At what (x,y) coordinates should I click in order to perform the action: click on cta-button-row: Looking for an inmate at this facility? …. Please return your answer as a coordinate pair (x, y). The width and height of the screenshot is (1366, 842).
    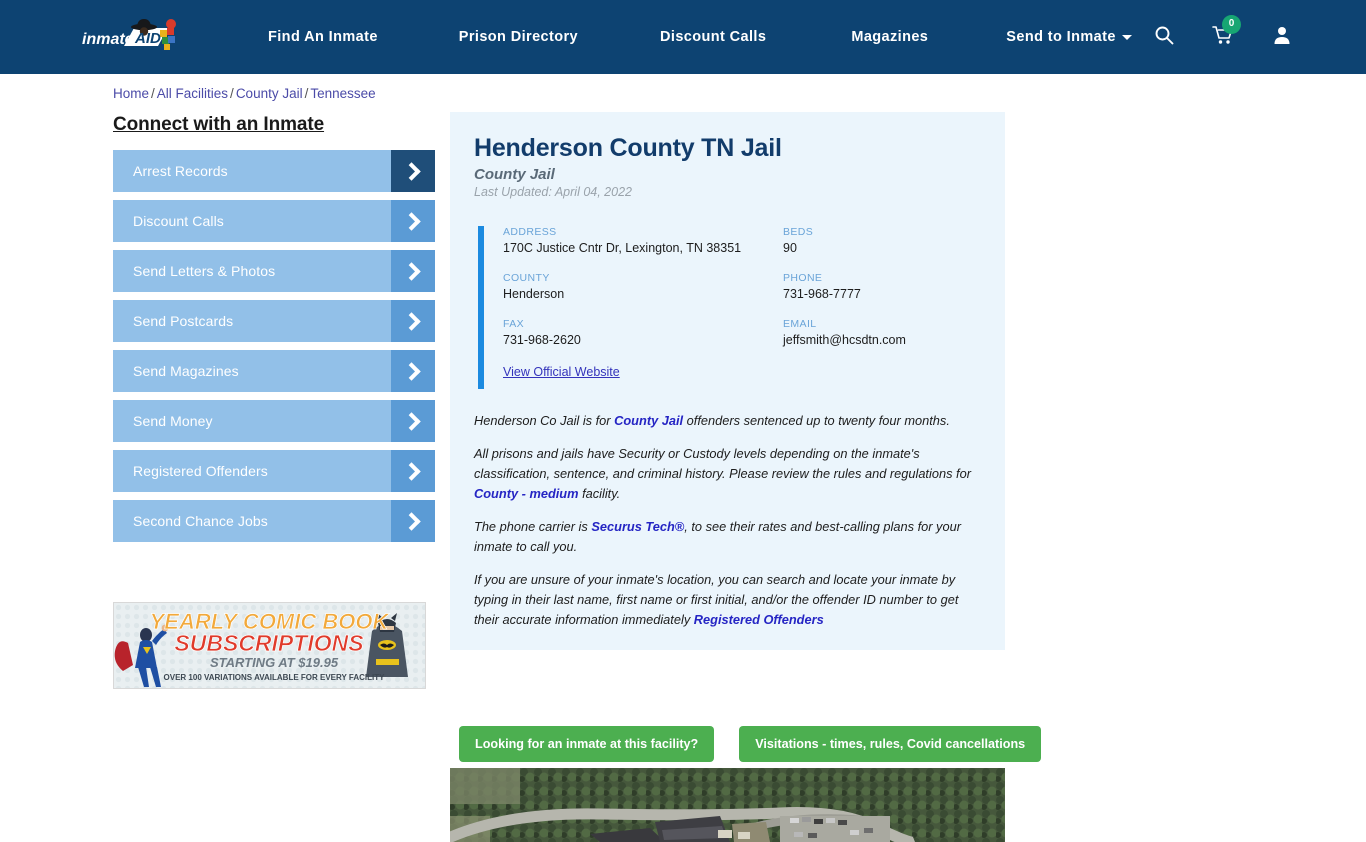
    Looking at the image, I should click on (750, 744).